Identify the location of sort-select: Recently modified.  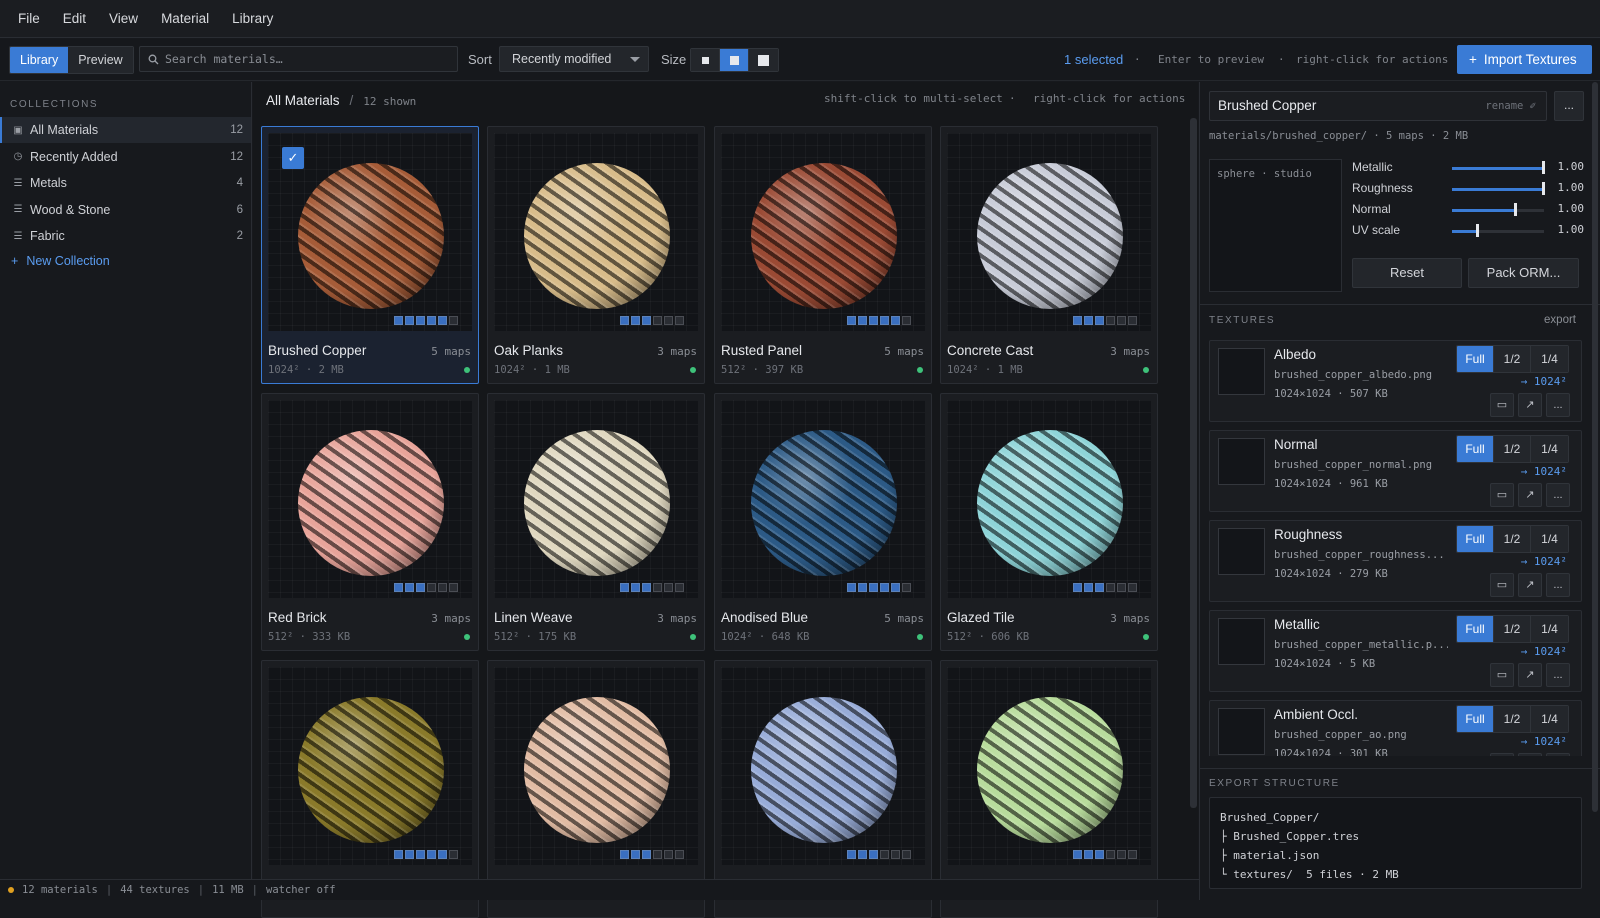
(574, 59).